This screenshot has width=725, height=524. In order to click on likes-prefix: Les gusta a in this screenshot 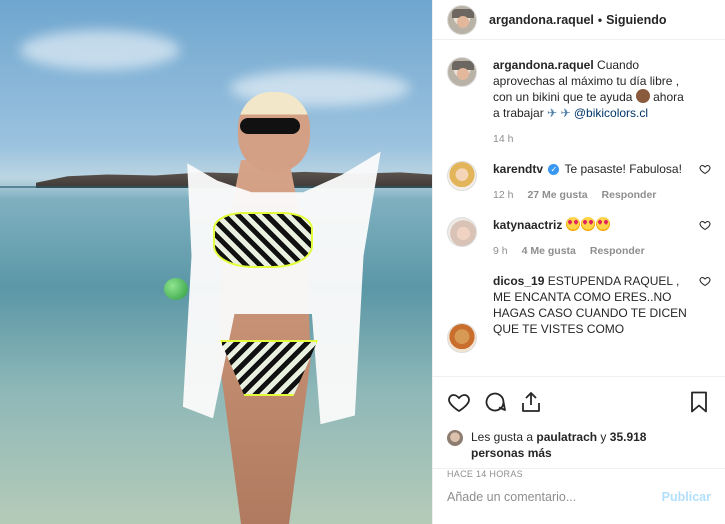, I will do `click(502, 437)`.